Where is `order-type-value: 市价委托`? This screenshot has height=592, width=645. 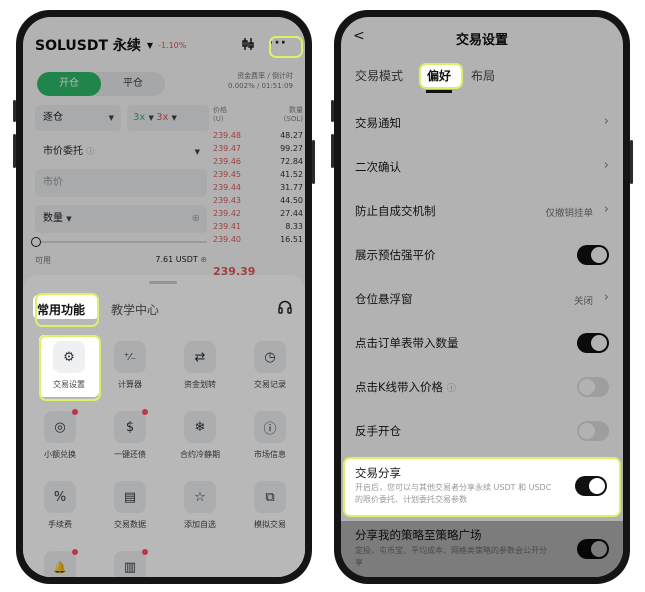
order-type-value: 市价委托 is located at coordinates (63, 151).